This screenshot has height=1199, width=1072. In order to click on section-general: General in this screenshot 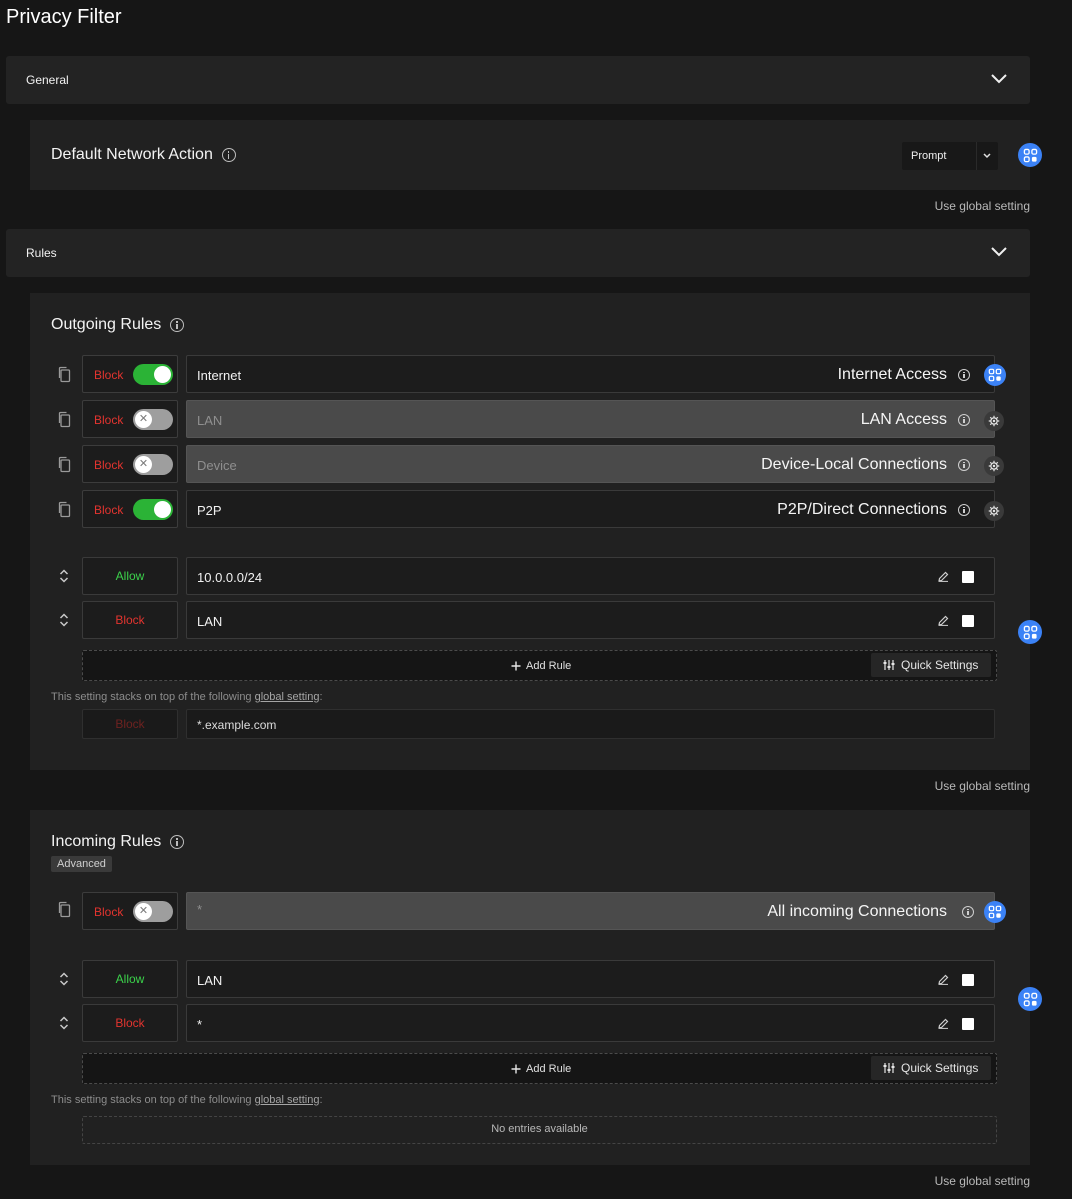, I will do `click(518, 80)`.